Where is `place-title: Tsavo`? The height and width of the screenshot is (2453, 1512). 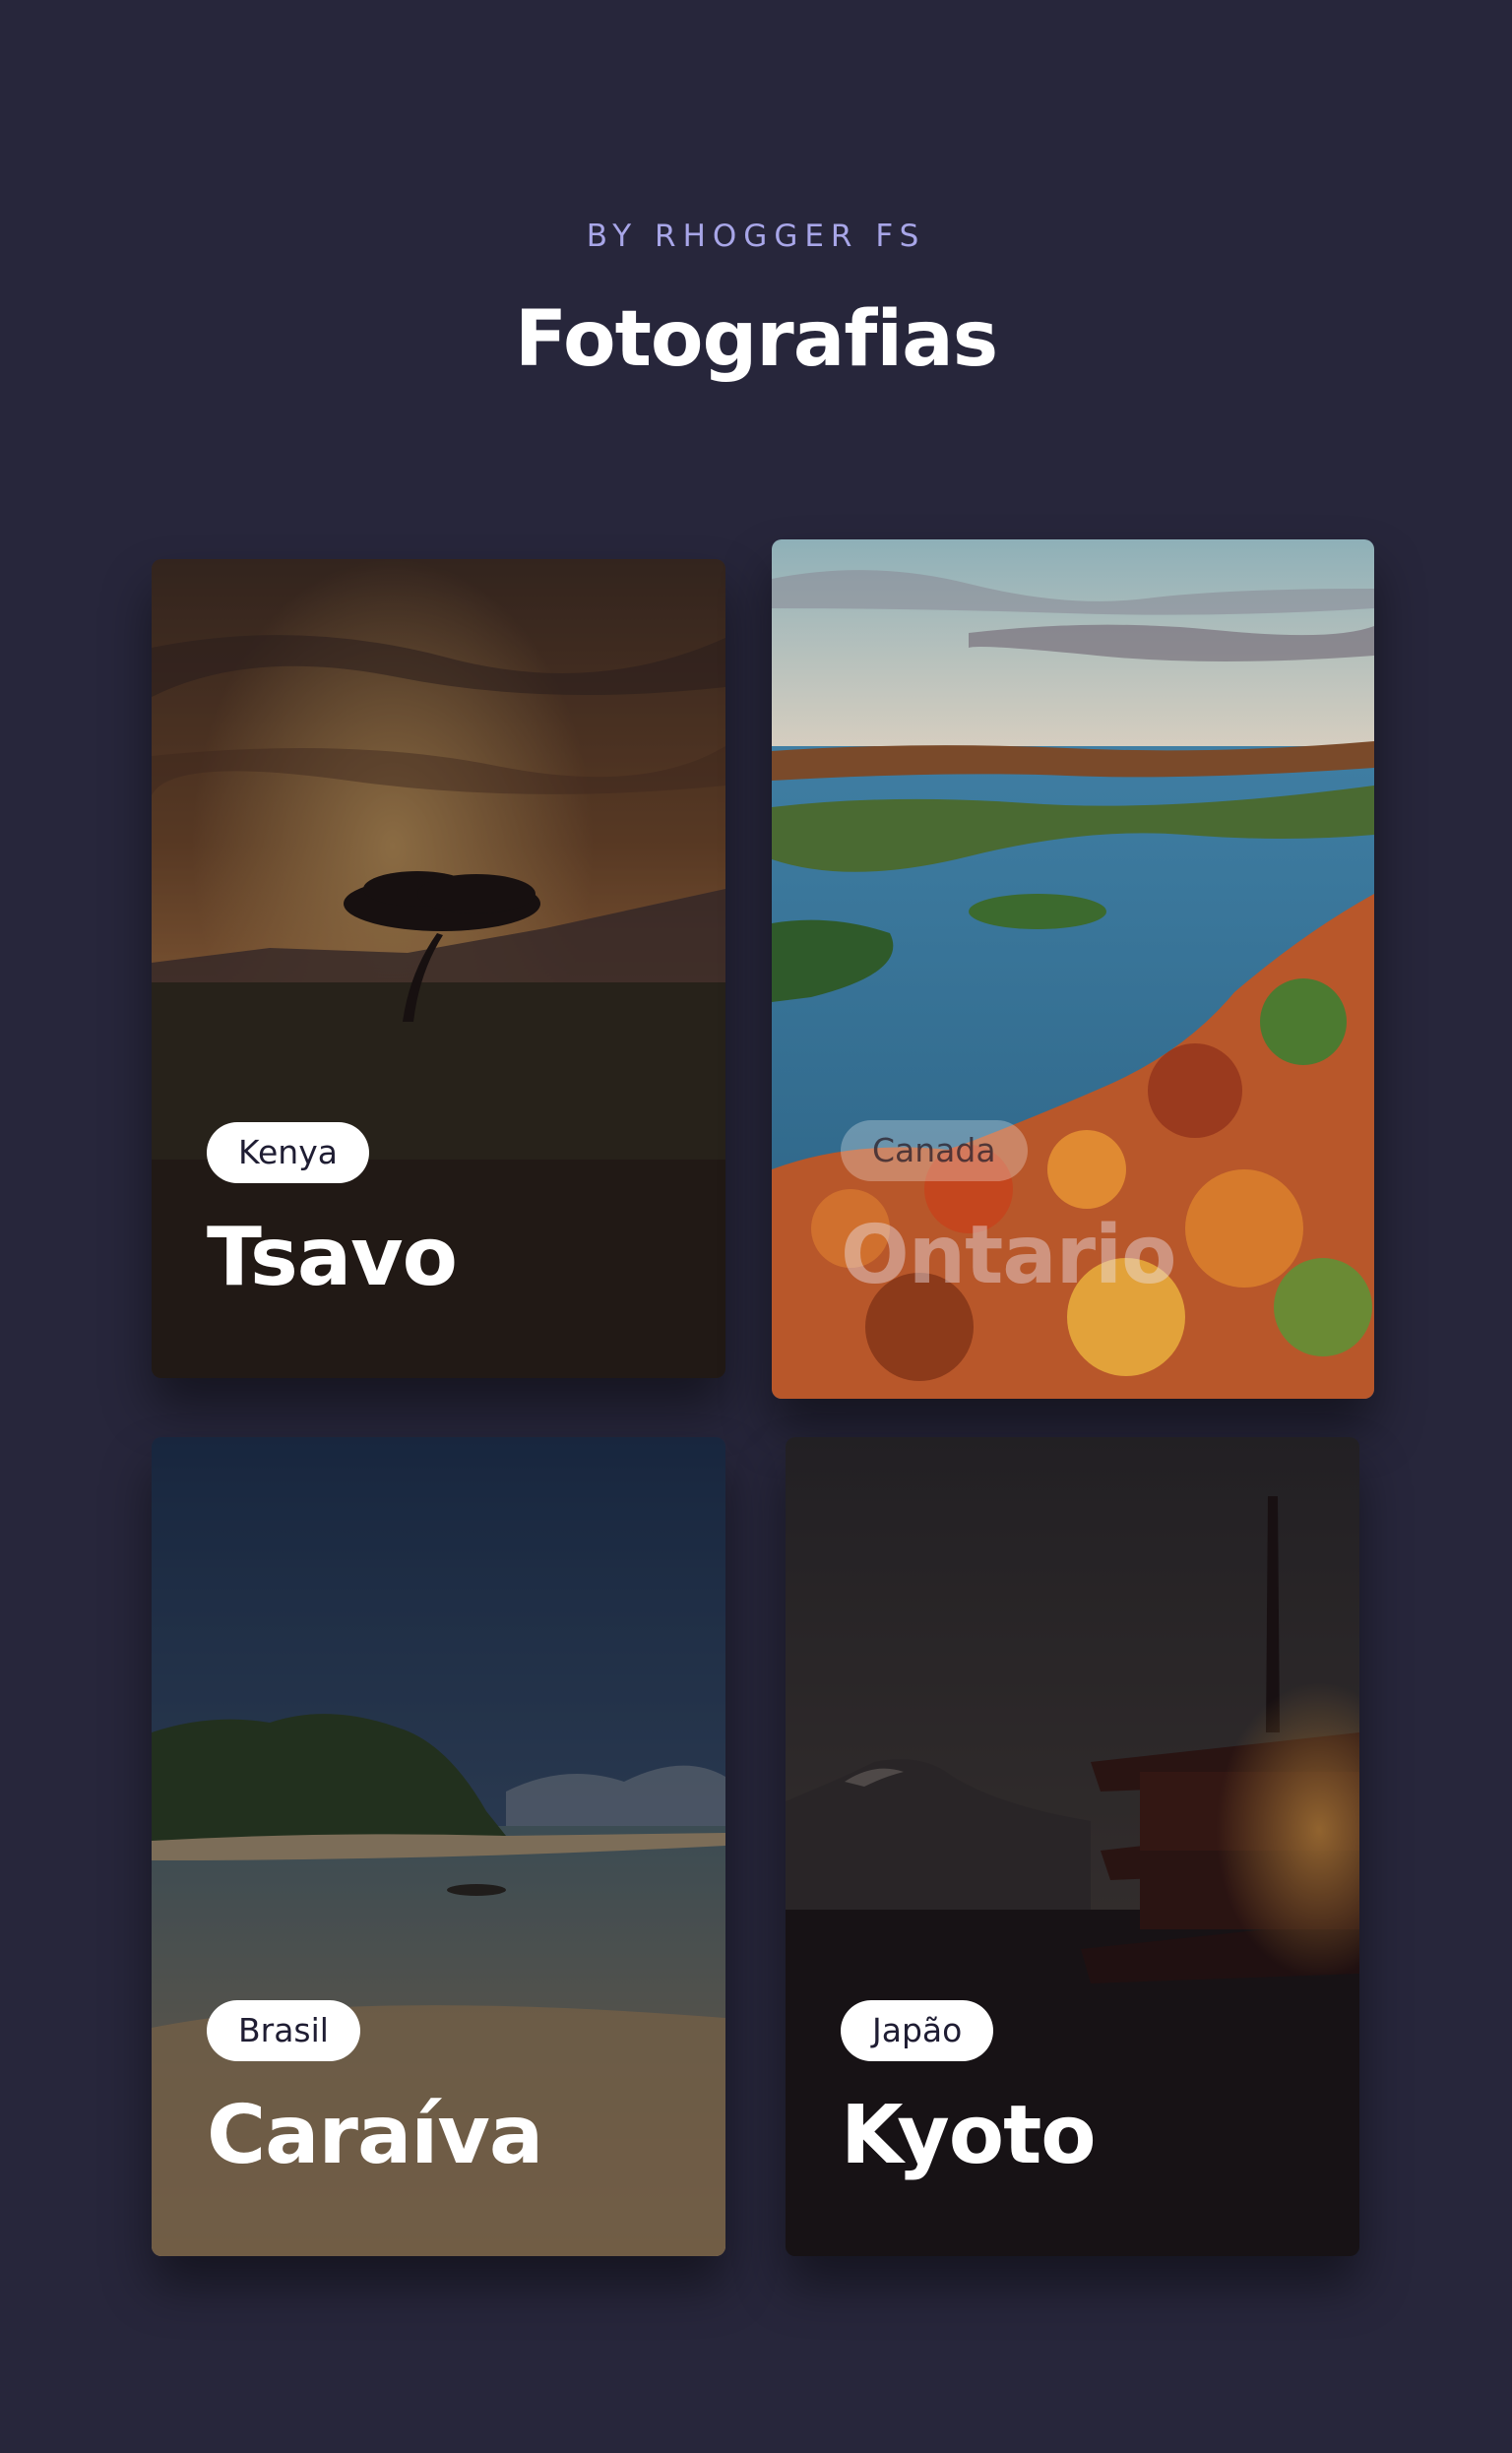
place-title: Tsavo is located at coordinates (332, 1257).